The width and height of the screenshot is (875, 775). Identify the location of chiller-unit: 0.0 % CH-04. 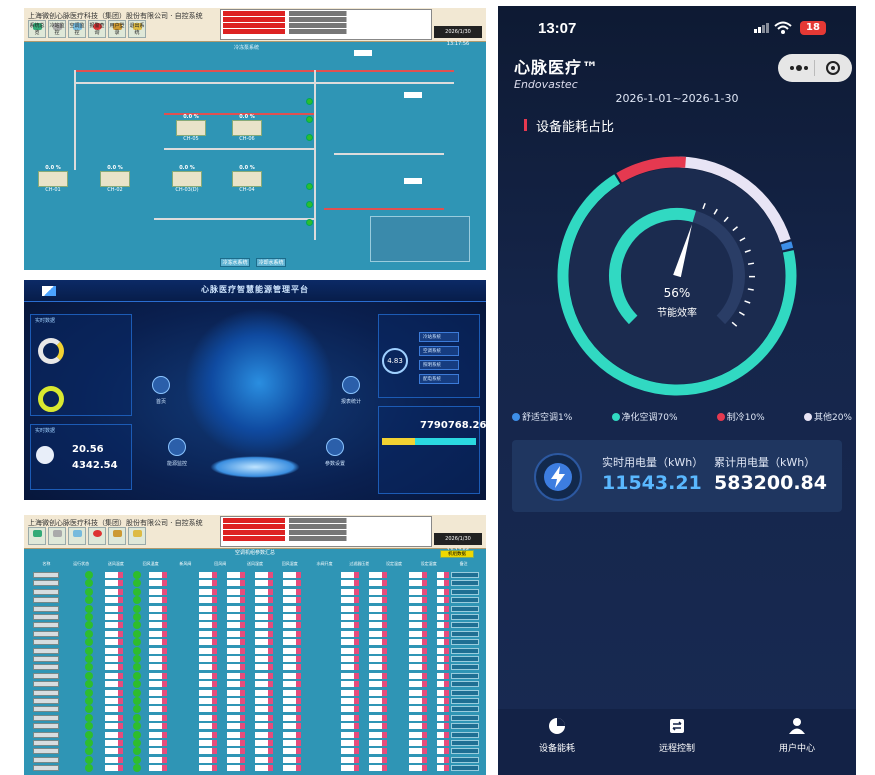
(247, 179).